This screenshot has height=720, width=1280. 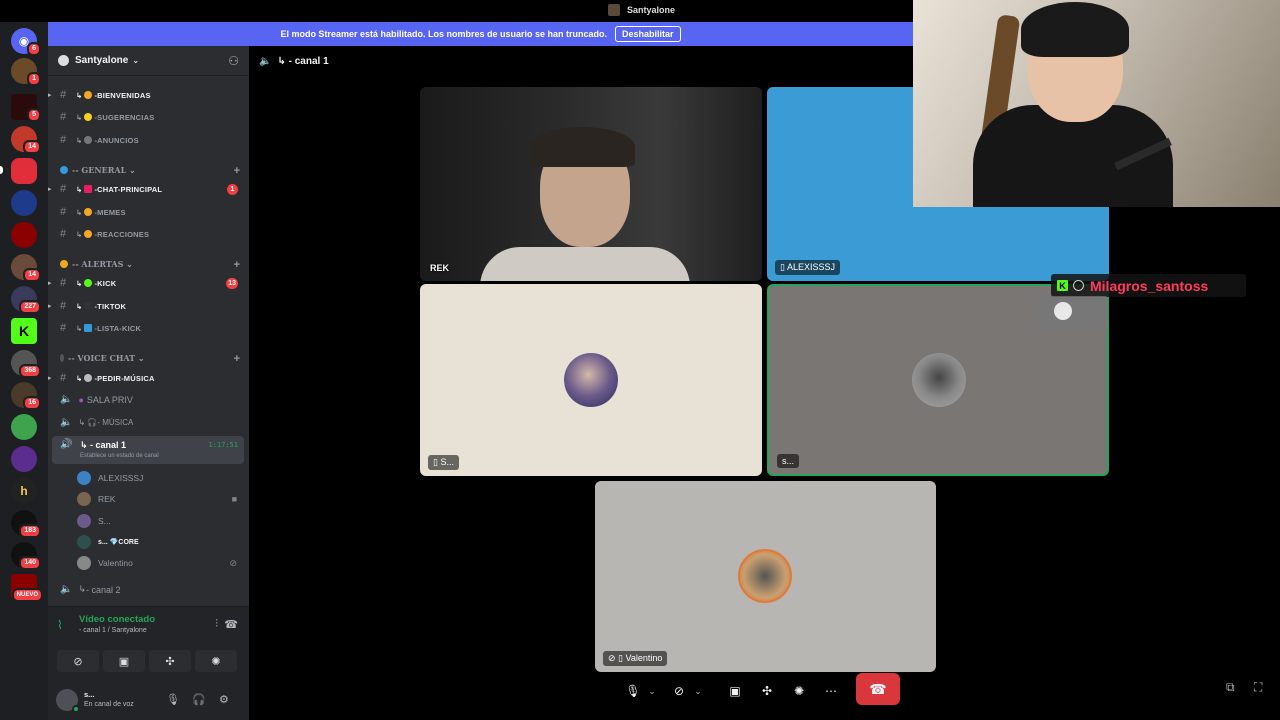 What do you see at coordinates (648, 34) in the screenshot?
I see `disable-streamer-mode-button: Deshabilitar` at bounding box center [648, 34].